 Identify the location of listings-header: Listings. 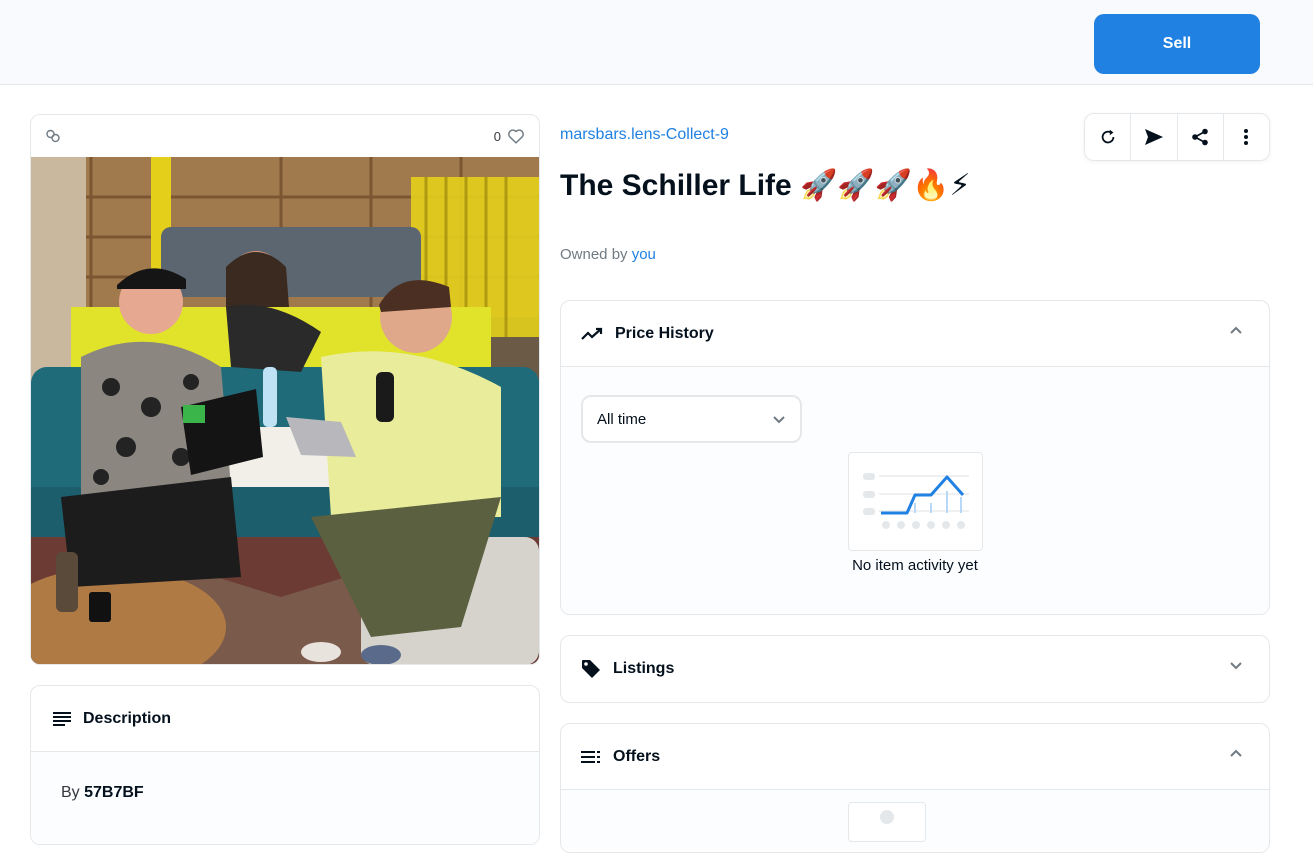
(915, 668).